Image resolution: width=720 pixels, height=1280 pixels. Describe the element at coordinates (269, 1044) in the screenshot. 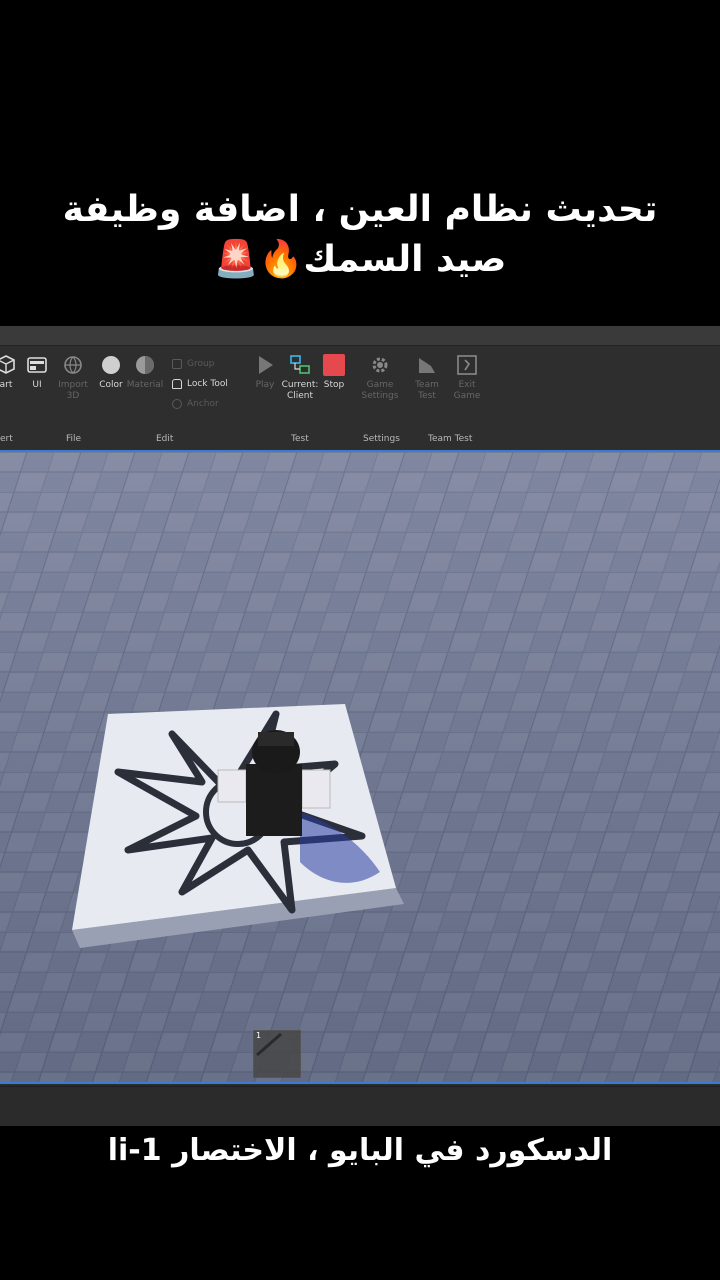

I see `fishing-rod-icon` at that location.